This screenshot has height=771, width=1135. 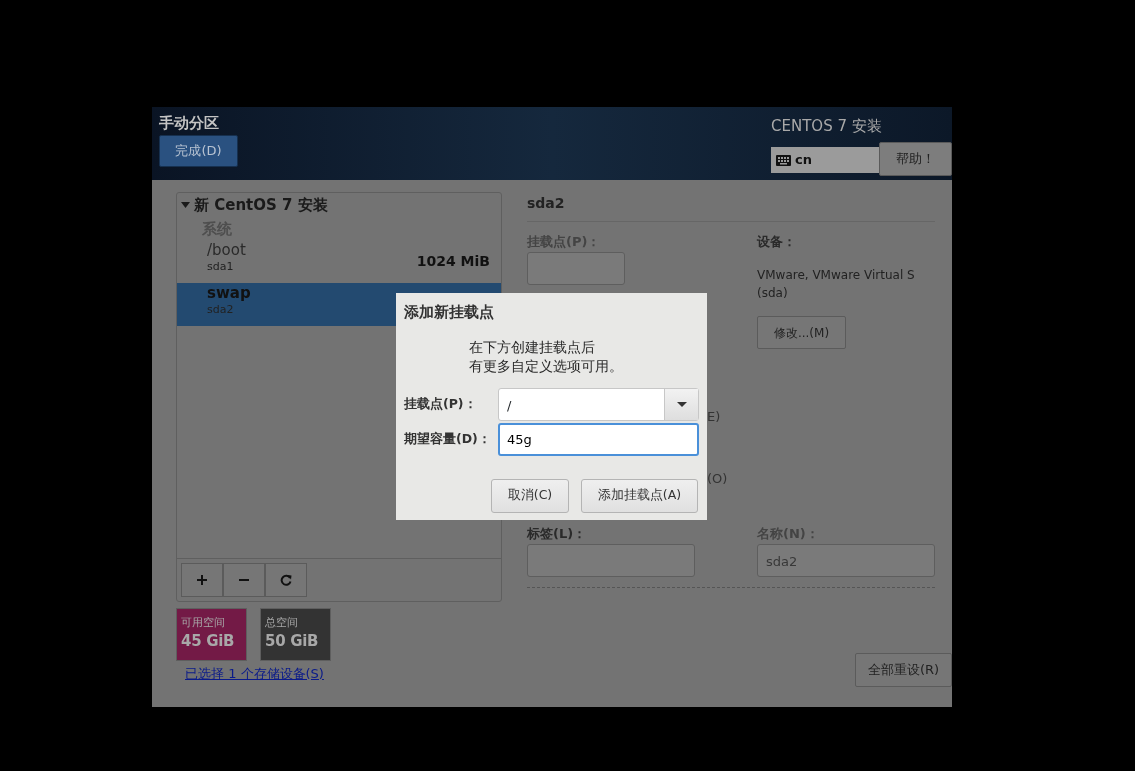 What do you see at coordinates (915, 159) in the screenshot?
I see `help-button: 帮助！` at bounding box center [915, 159].